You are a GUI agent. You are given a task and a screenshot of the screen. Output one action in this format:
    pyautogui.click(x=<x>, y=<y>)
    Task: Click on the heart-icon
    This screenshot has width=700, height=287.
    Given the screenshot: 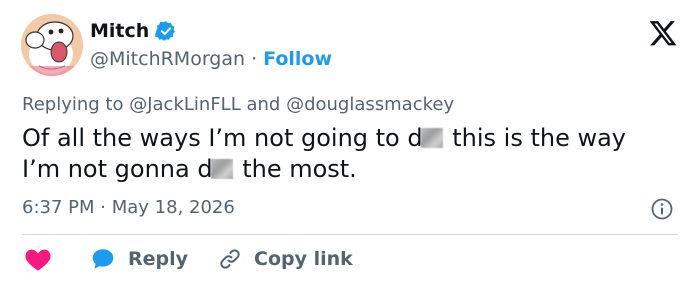 What is the action you would take?
    pyautogui.click(x=38, y=260)
    